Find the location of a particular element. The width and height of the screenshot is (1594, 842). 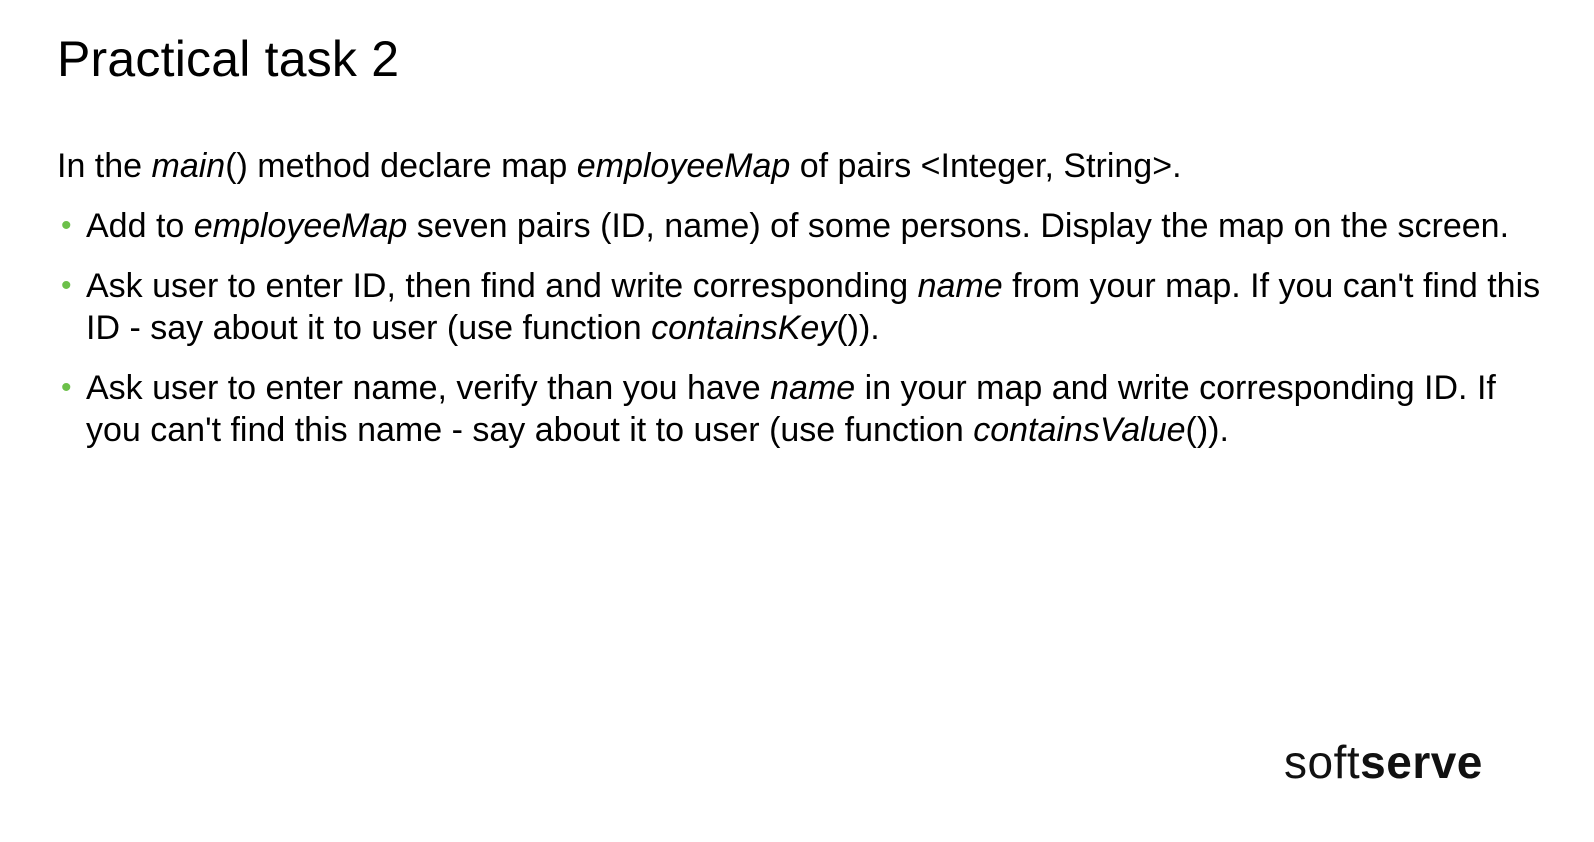

intro-employee-map: employeeMap is located at coordinates (683, 166).